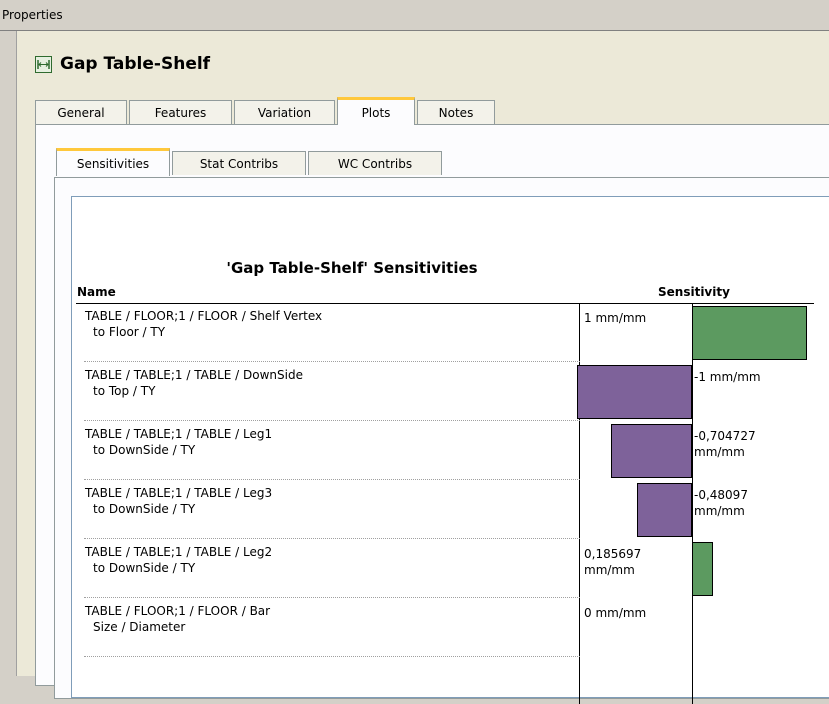 This screenshot has width=829, height=704. I want to click on object-heading: Gap Table-Shelf, so click(122, 64).